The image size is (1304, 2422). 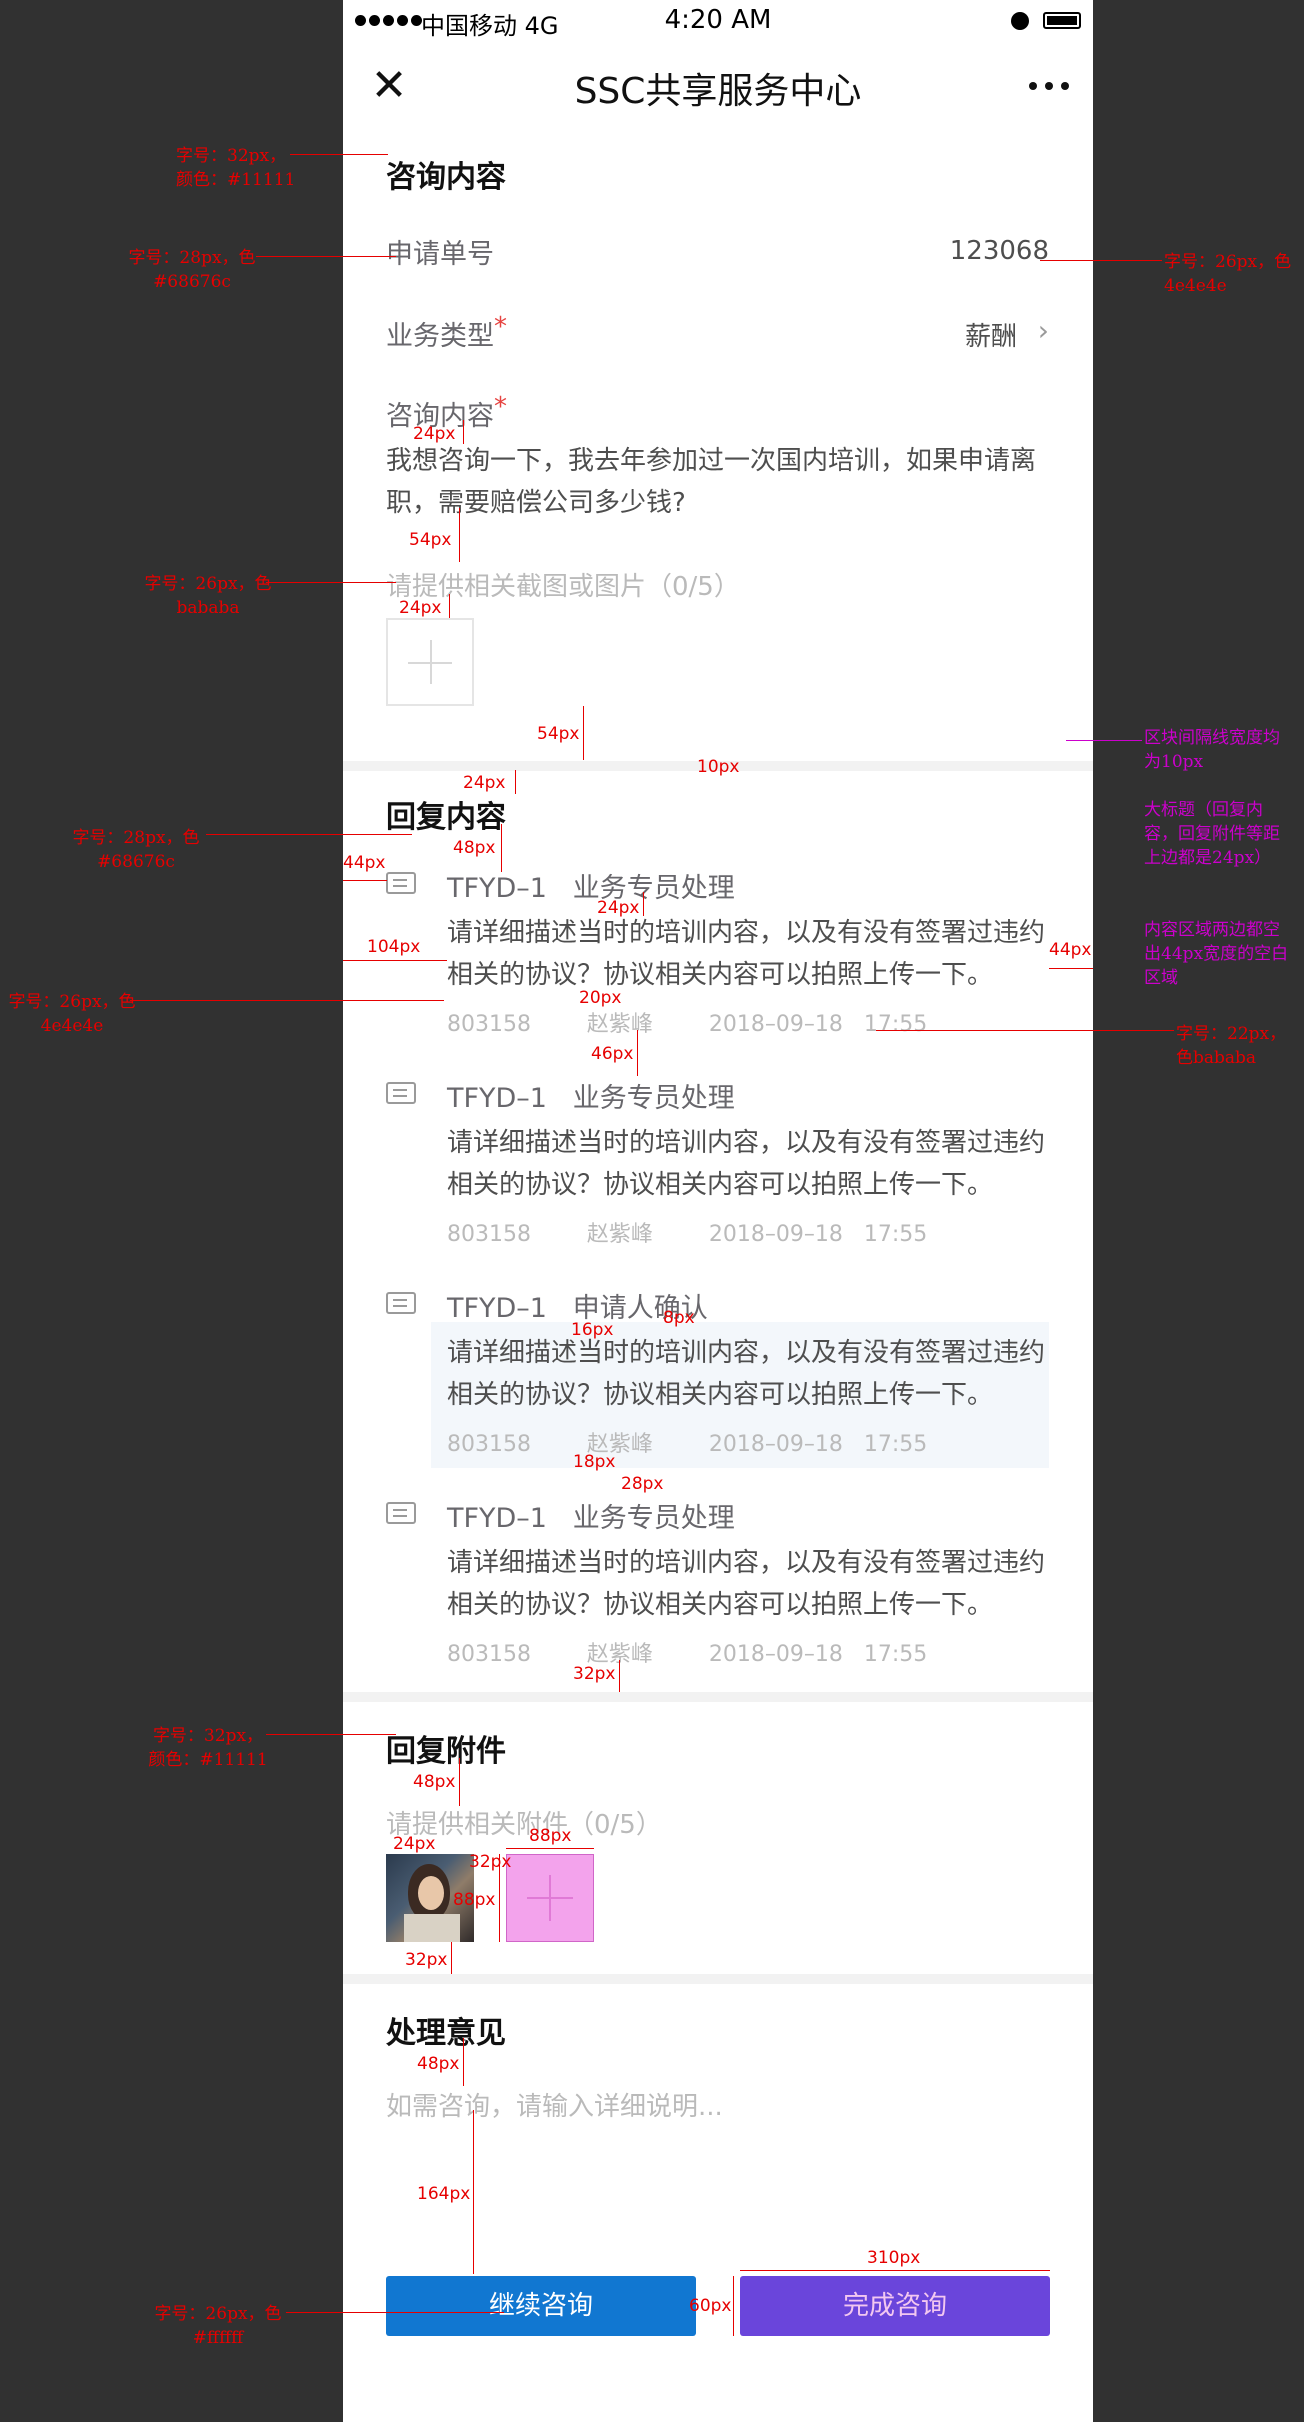 I want to click on measure-label: 104px, so click(x=394, y=947).